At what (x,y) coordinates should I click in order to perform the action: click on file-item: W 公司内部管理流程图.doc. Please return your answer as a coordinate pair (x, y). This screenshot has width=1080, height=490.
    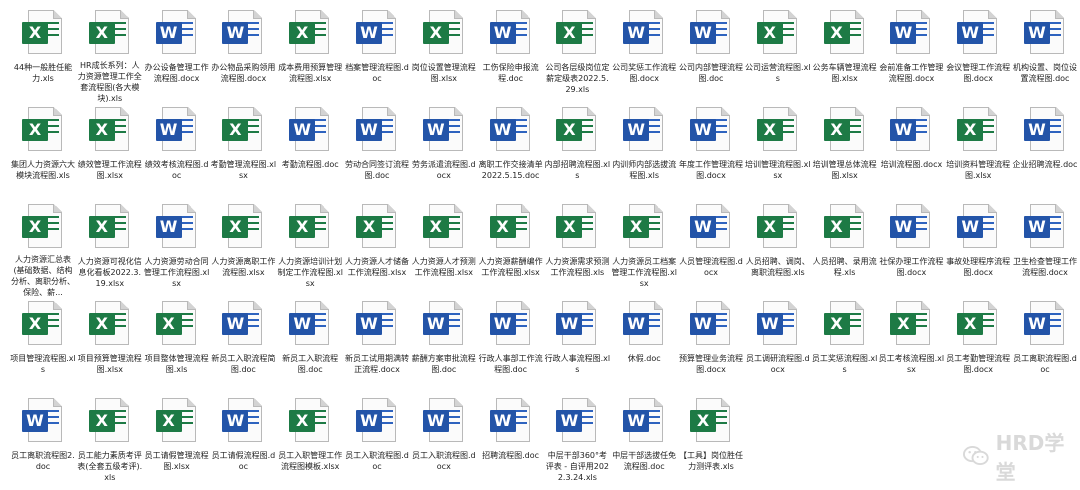
    Looking at the image, I should click on (711, 52).